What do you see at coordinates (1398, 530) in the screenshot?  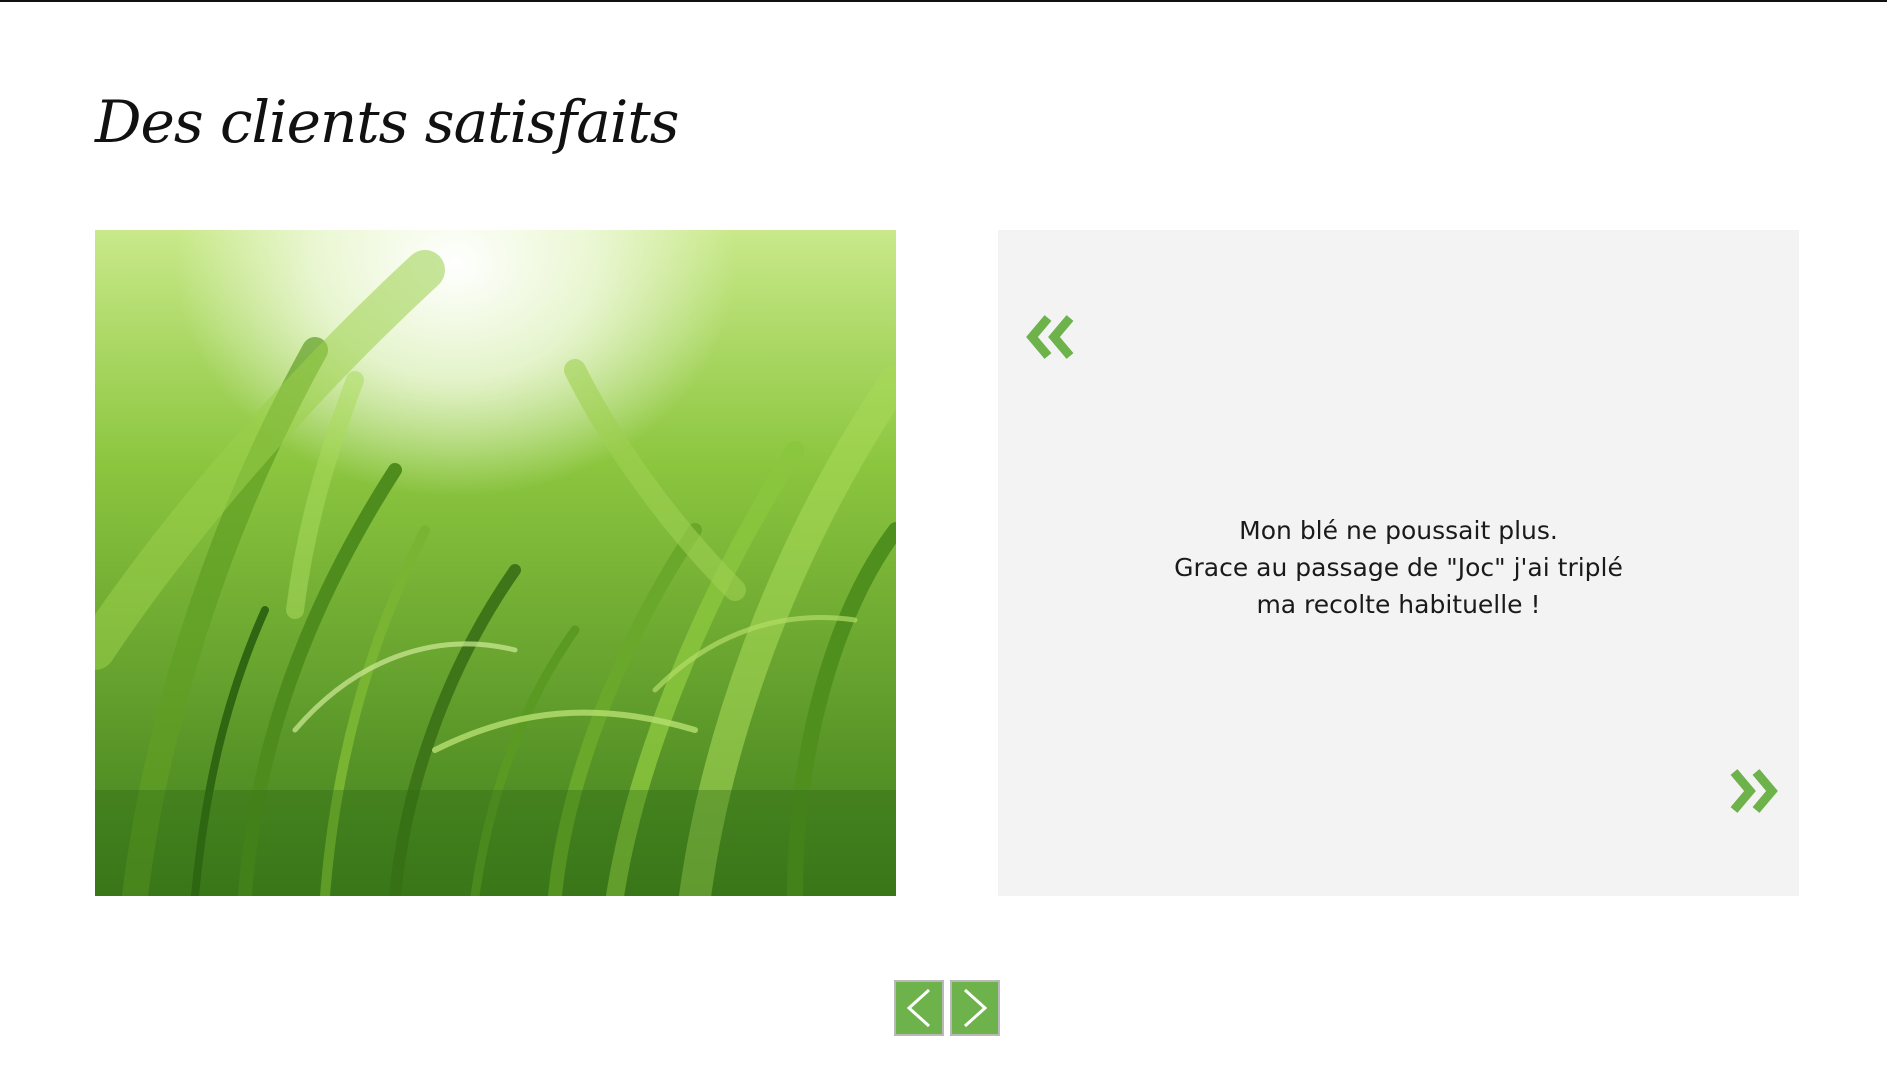 I see `testimonial-line: Mon blé ne poussait plus.` at bounding box center [1398, 530].